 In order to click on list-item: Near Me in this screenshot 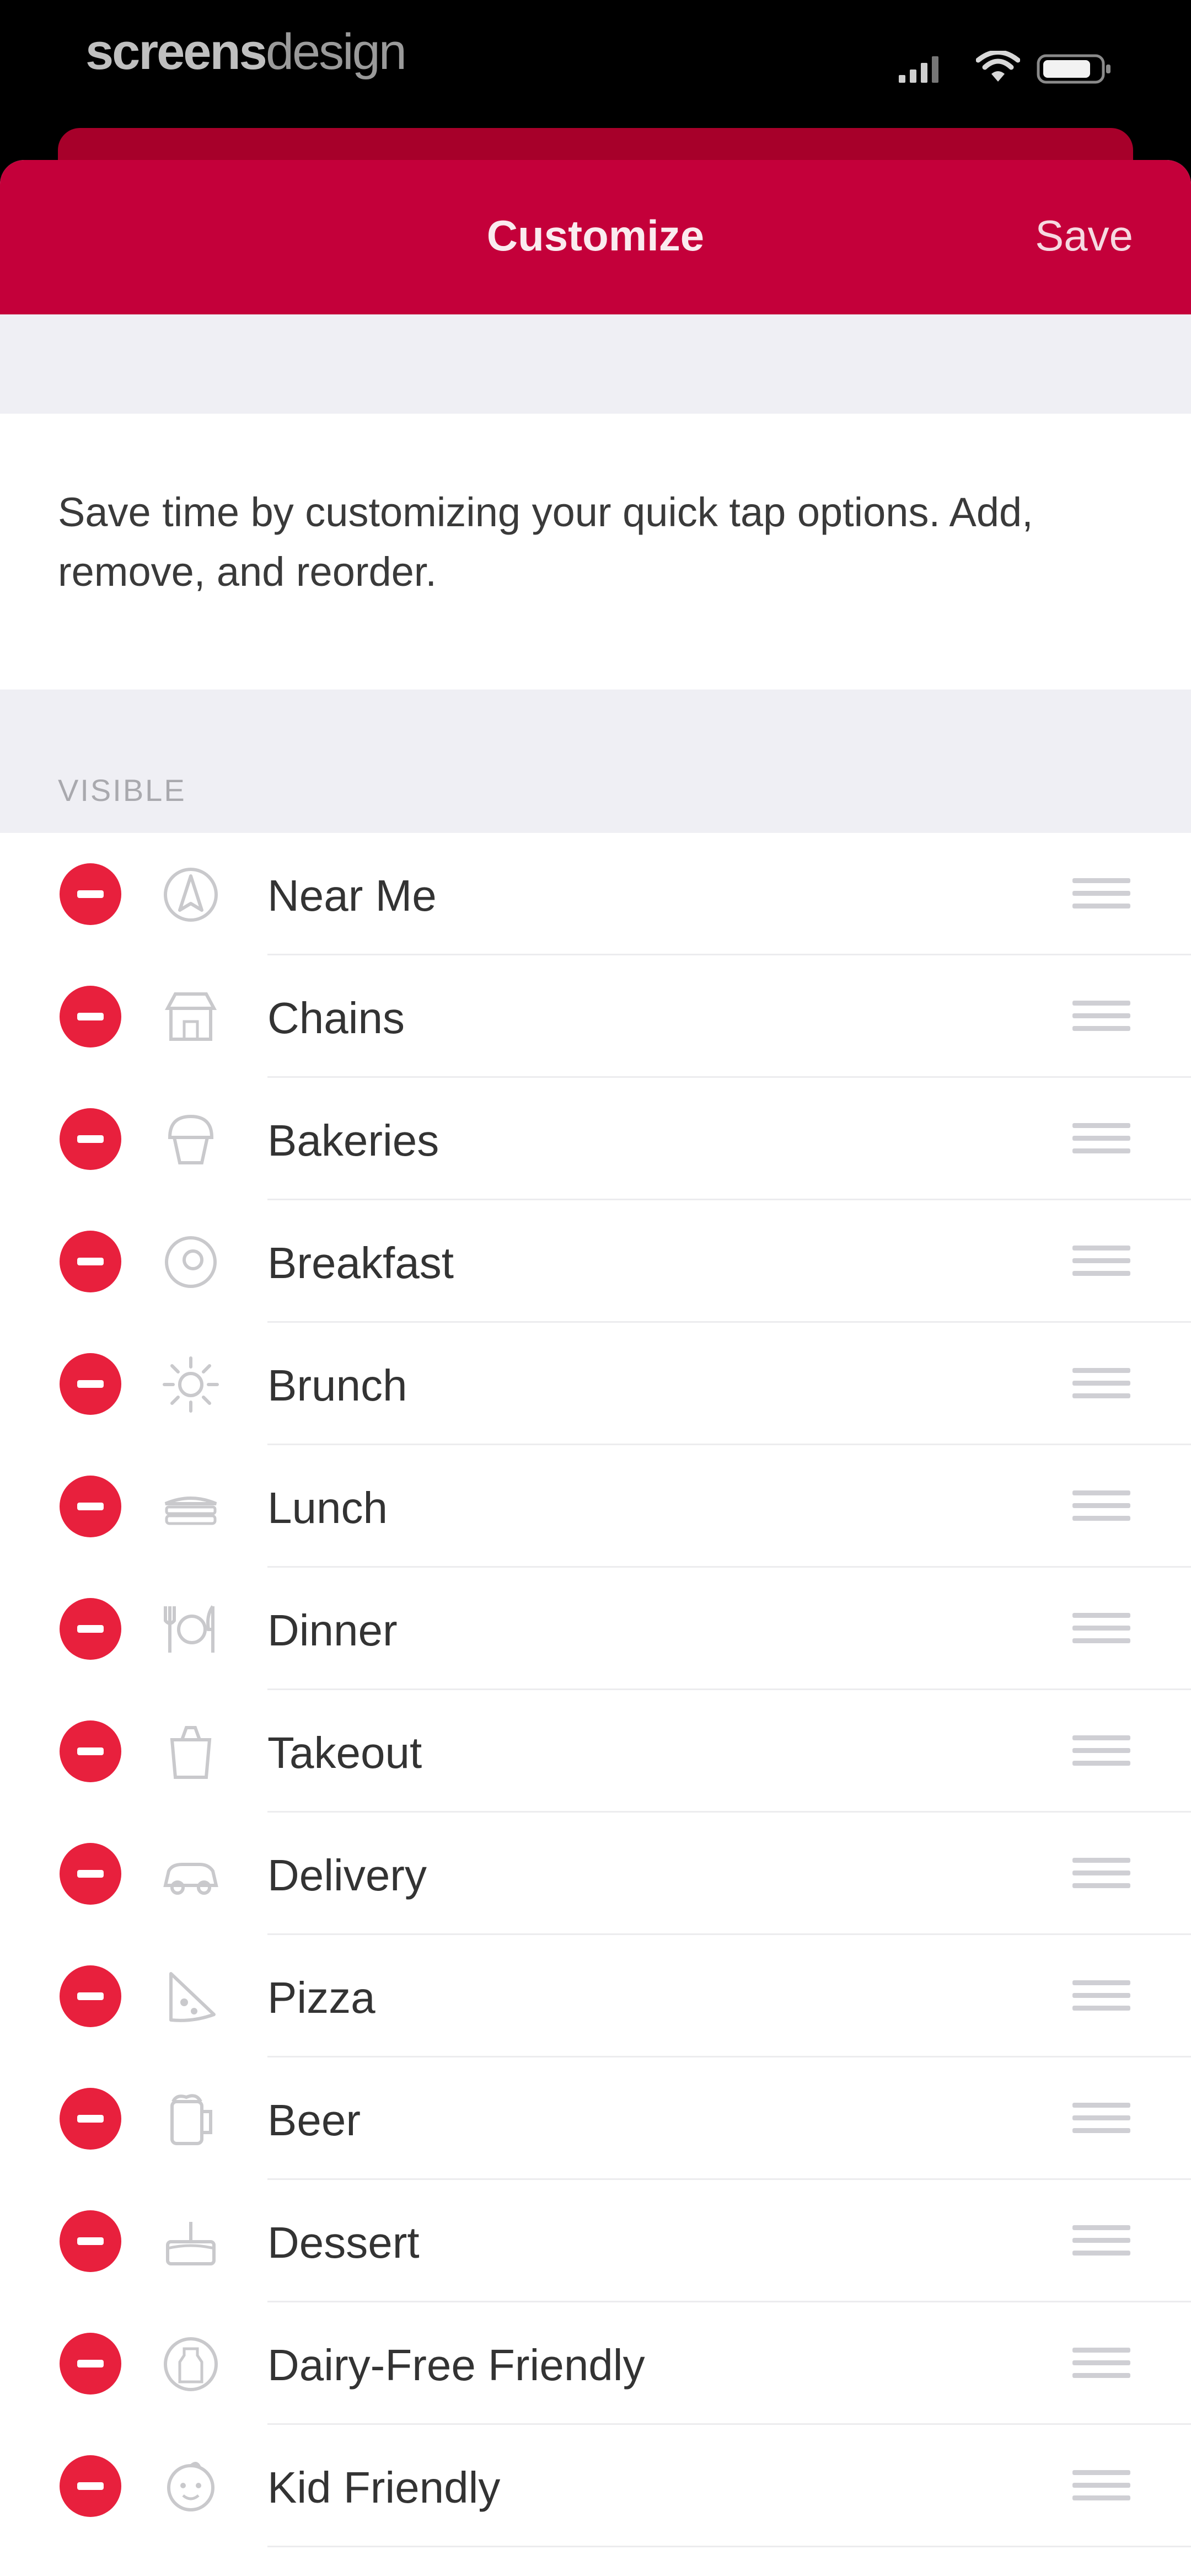, I will do `click(595, 894)`.